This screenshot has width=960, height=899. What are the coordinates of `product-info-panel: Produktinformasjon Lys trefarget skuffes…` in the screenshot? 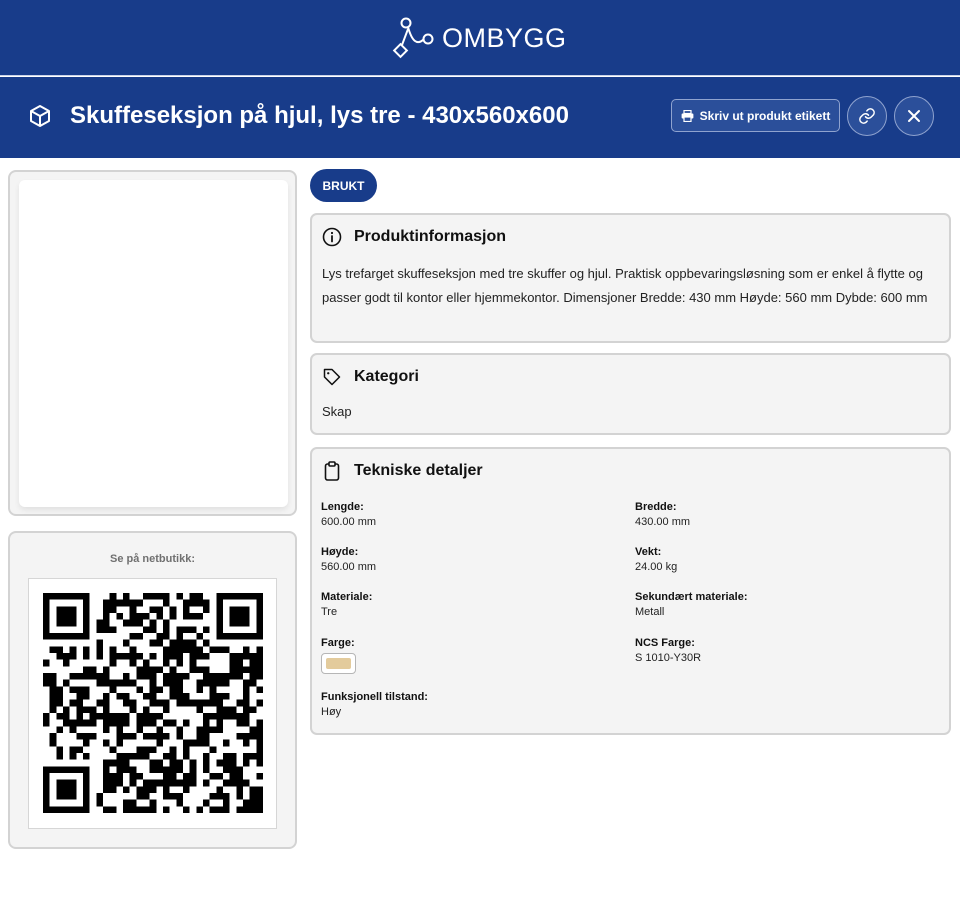 It's located at (630, 278).